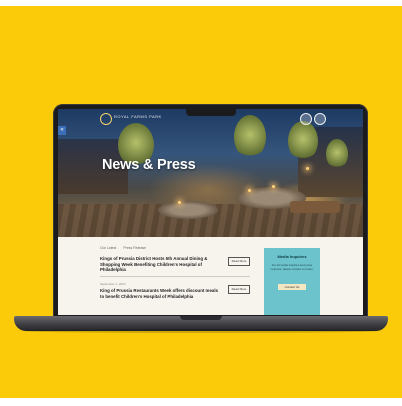  What do you see at coordinates (201, 318) in the screenshot?
I see `laptop-base-groove` at bounding box center [201, 318].